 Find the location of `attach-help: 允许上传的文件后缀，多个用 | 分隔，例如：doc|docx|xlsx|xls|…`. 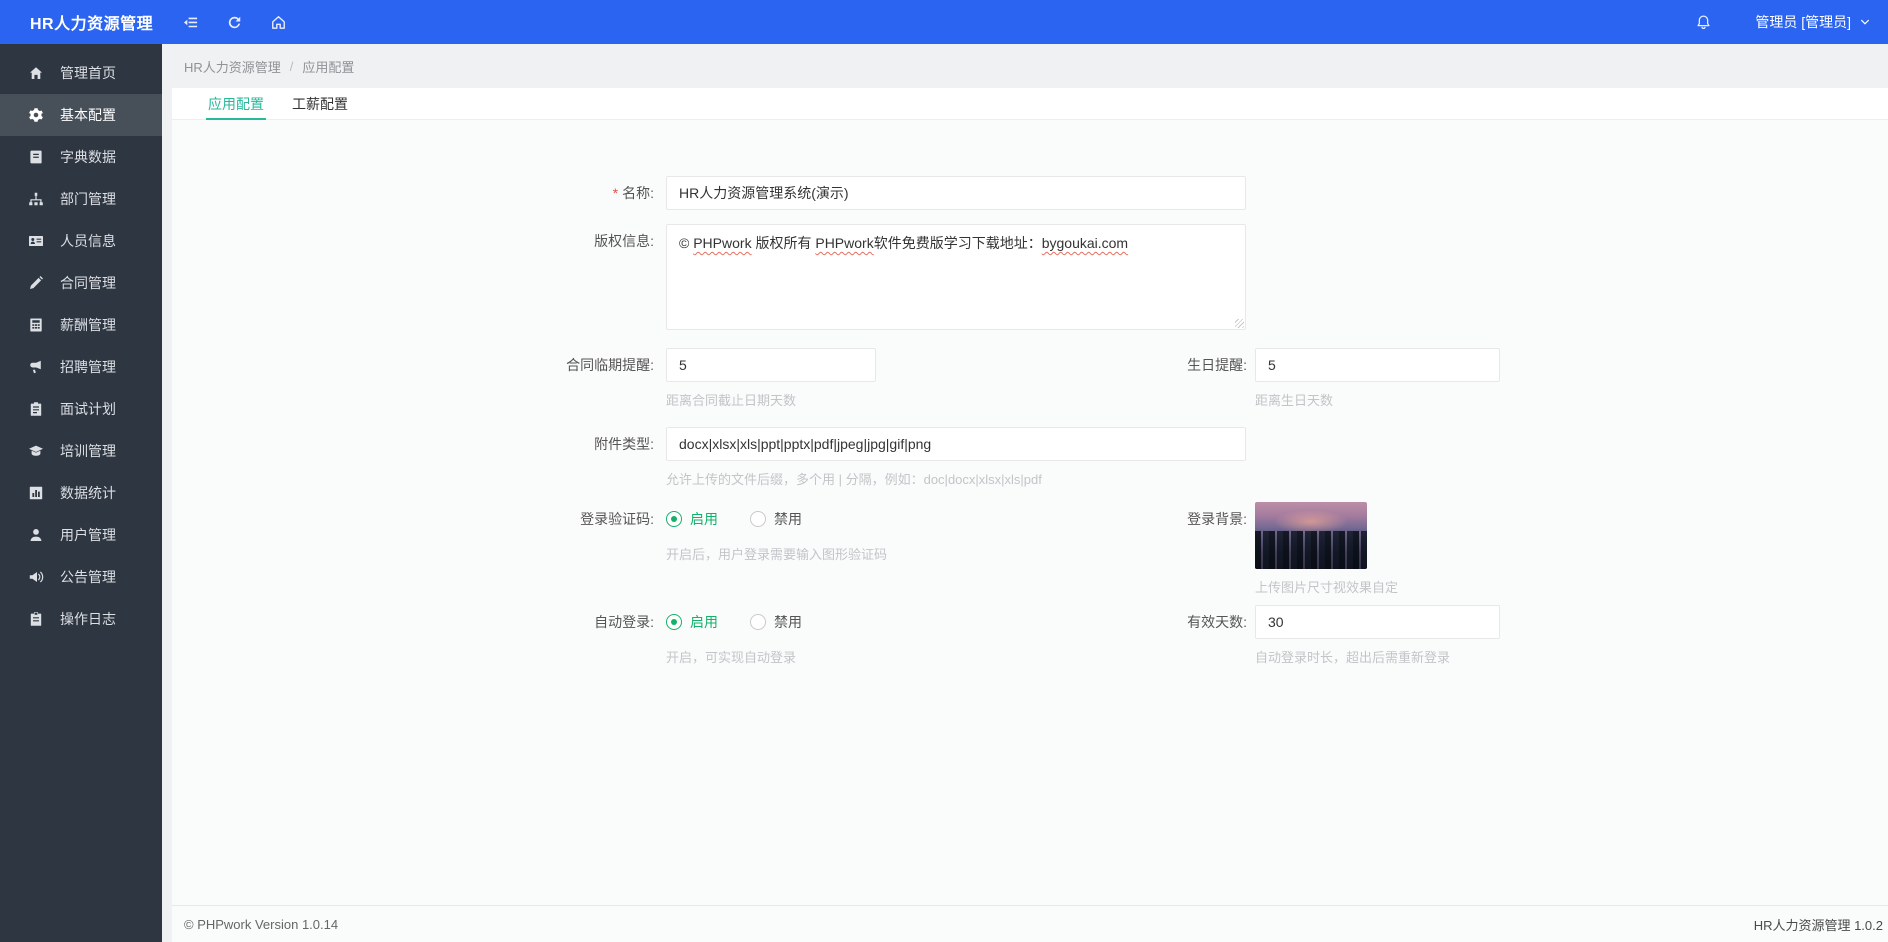

attach-help: 允许上传的文件后缀，多个用 | 分隔，例如：doc|docx|xlsx|xls|… is located at coordinates (854, 479).